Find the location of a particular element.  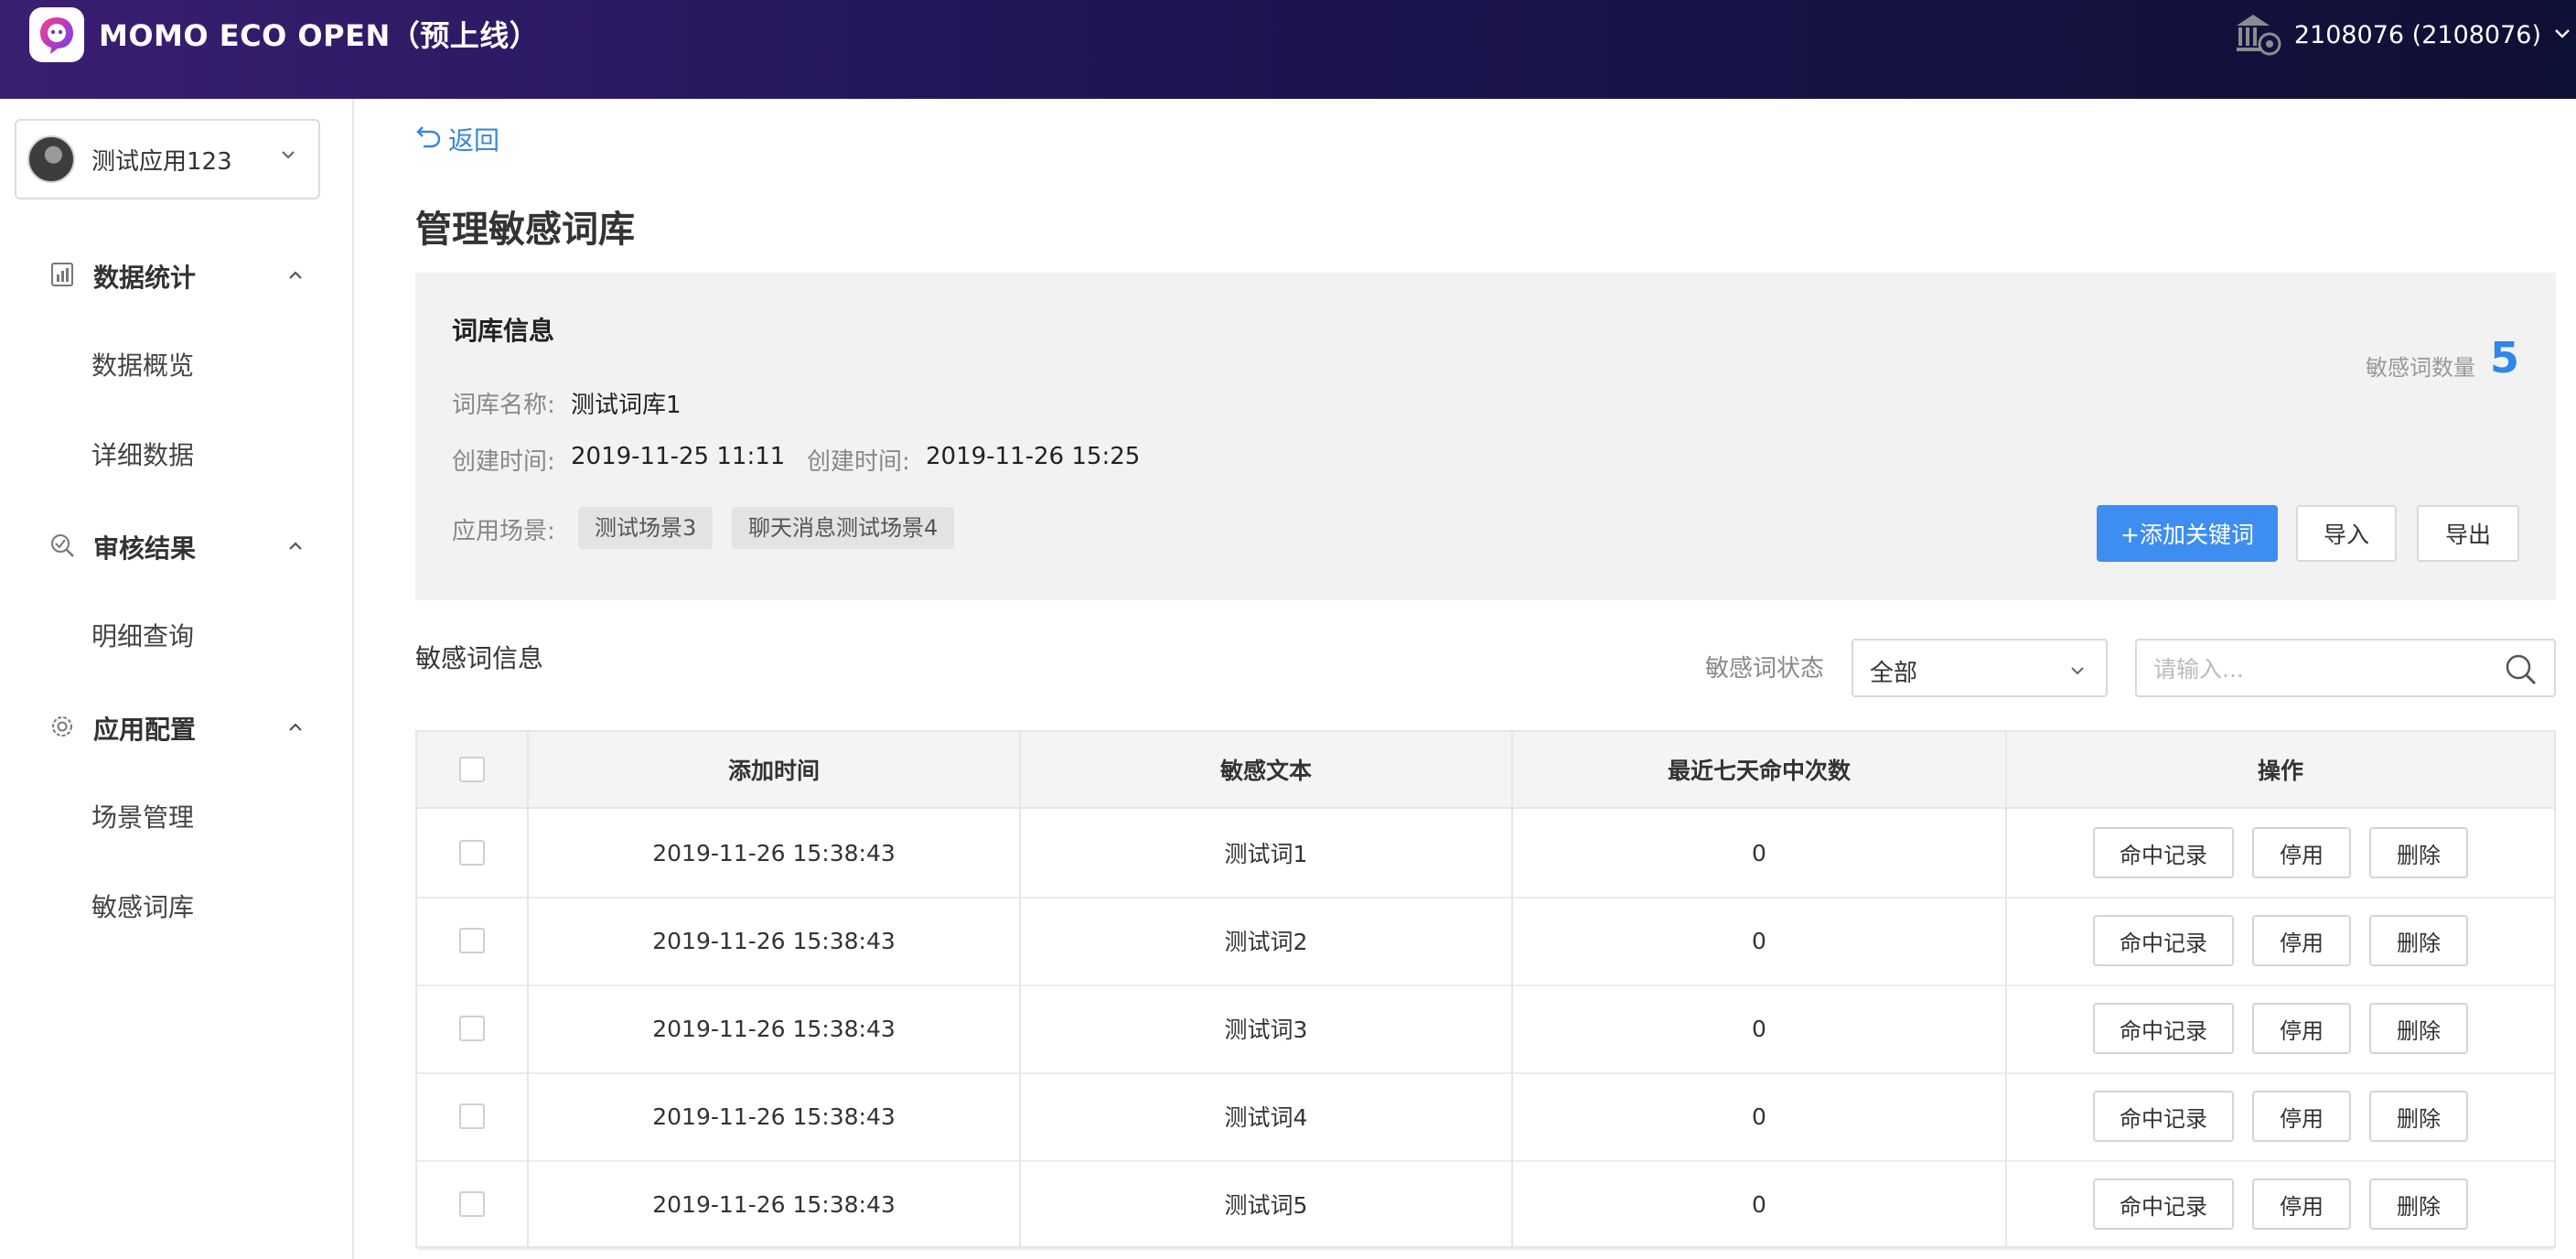

back-link: 返回 is located at coordinates (457, 139).